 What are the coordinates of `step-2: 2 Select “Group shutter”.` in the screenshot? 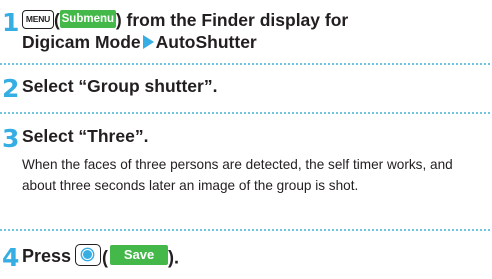 It's located at (246, 87).